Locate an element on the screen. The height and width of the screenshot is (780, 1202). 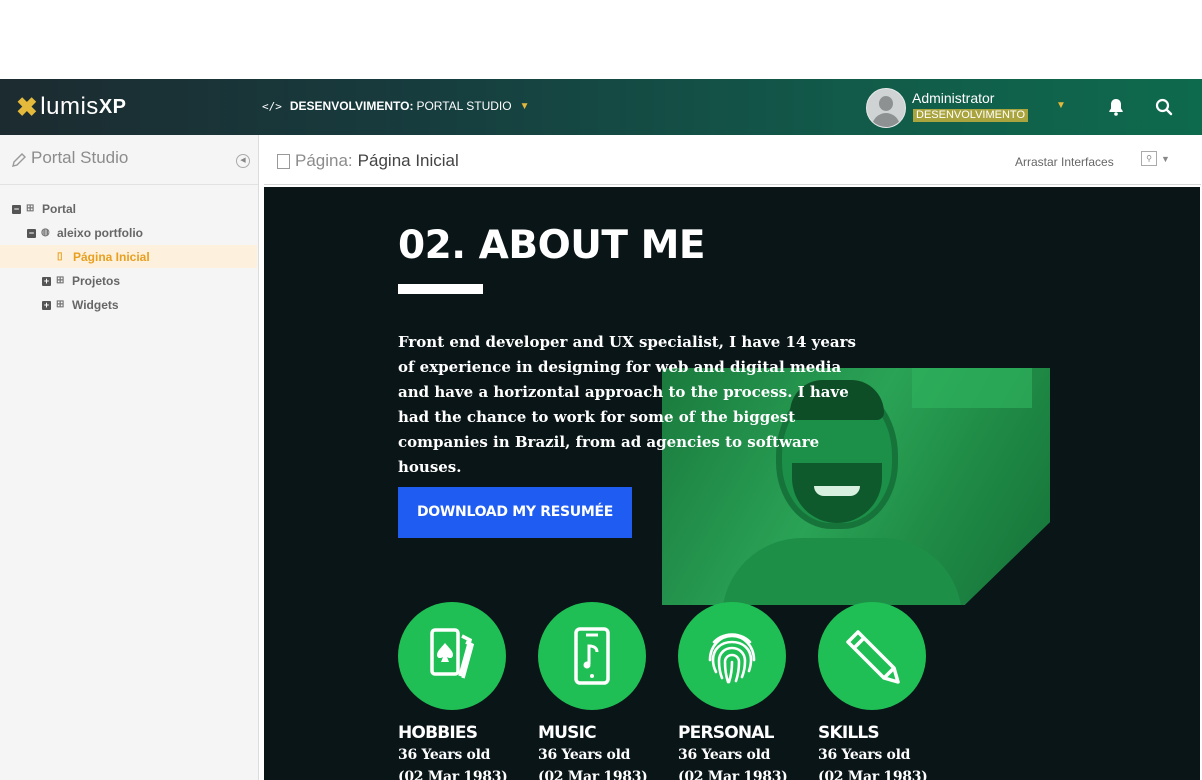
playing-cards-icon is located at coordinates (452, 653).